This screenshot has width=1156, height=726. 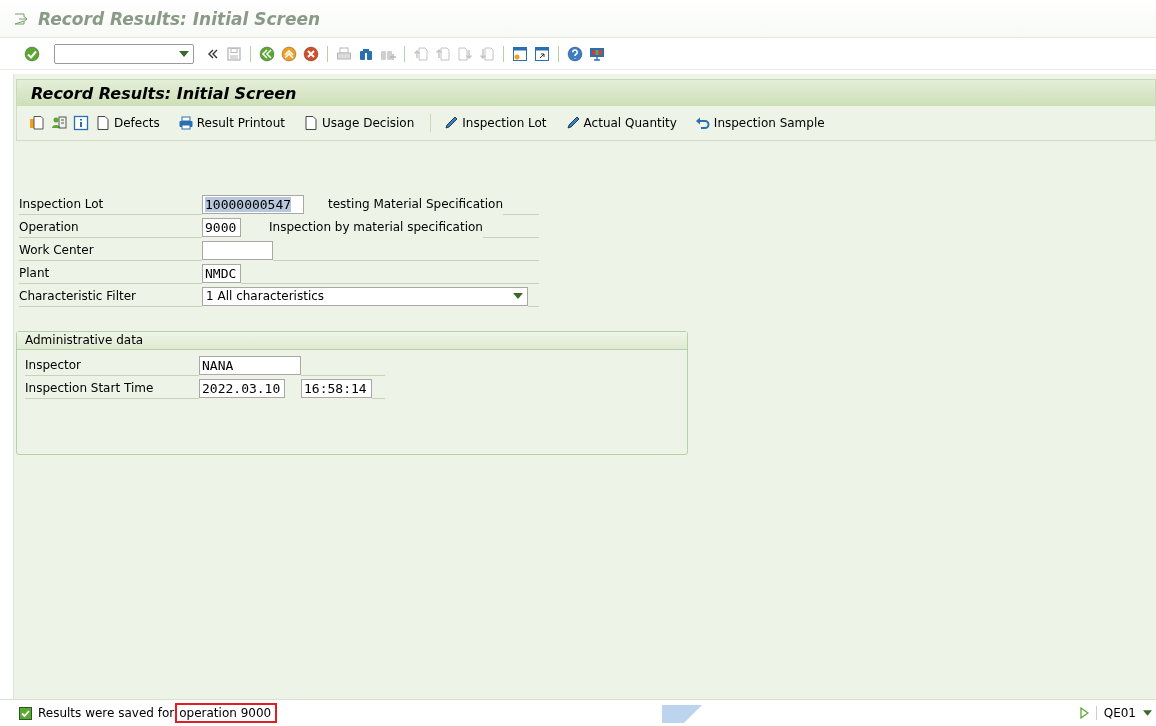 What do you see at coordinates (231, 123) in the screenshot?
I see `print-button: Result Printout` at bounding box center [231, 123].